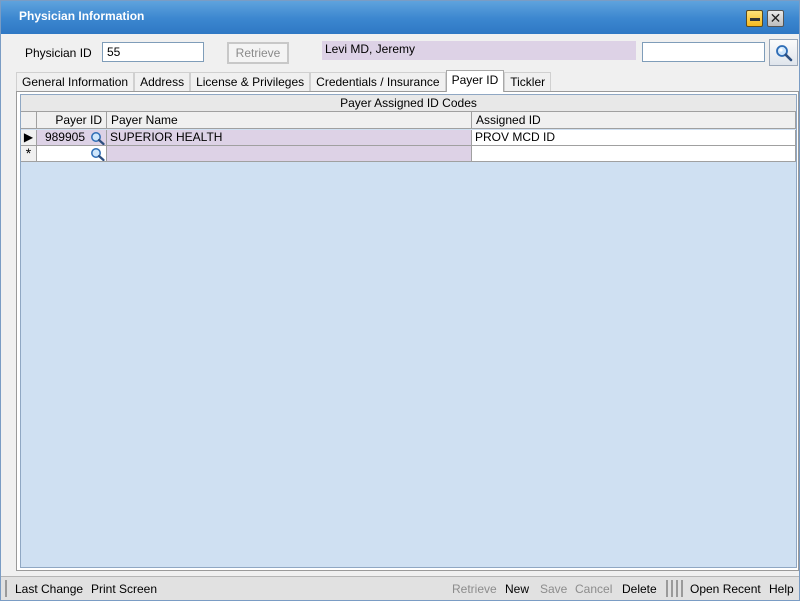 This screenshot has width=800, height=601. What do you see at coordinates (289, 138) in the screenshot?
I see `payer-name-cell: SUPERIOR HEALTH` at bounding box center [289, 138].